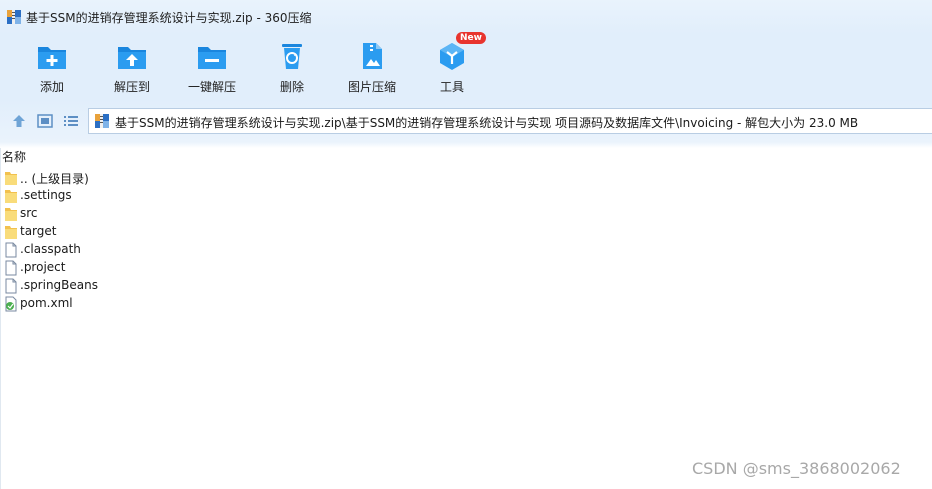  I want to click on one-click-extract-button: 一键解压, so click(212, 67).